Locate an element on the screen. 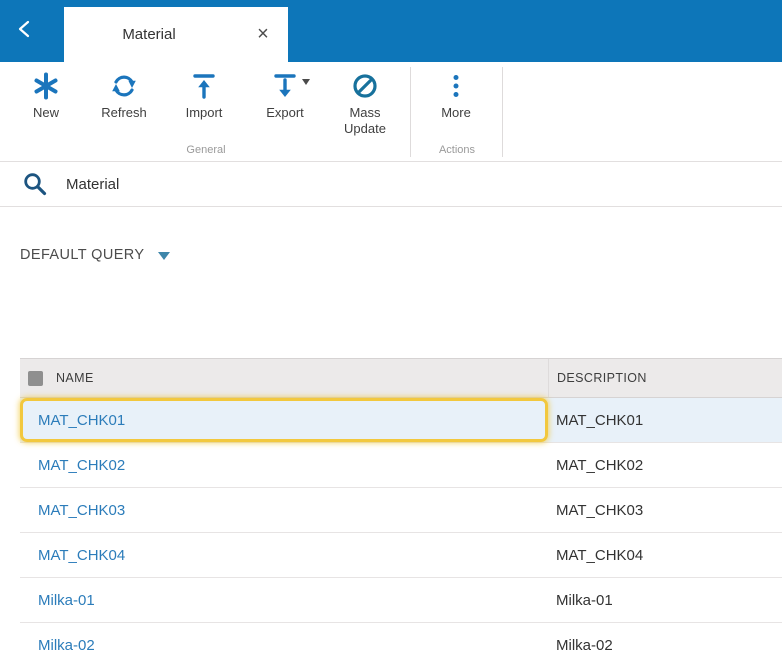 This screenshot has width=782, height=667. mass-update-button: Mass Update is located at coordinates (365, 103).